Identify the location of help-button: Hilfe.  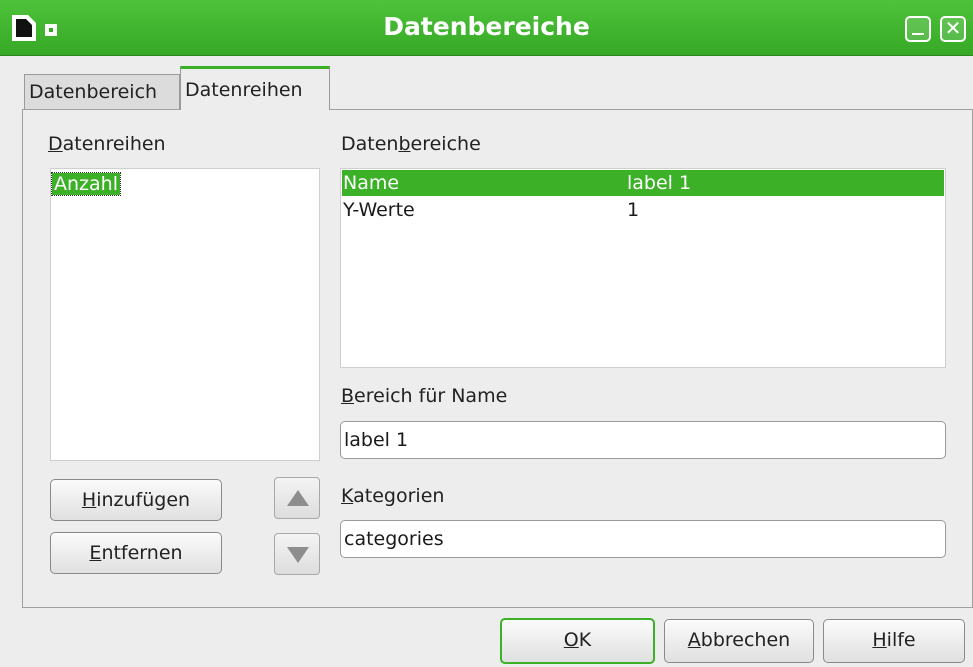
(894, 641).